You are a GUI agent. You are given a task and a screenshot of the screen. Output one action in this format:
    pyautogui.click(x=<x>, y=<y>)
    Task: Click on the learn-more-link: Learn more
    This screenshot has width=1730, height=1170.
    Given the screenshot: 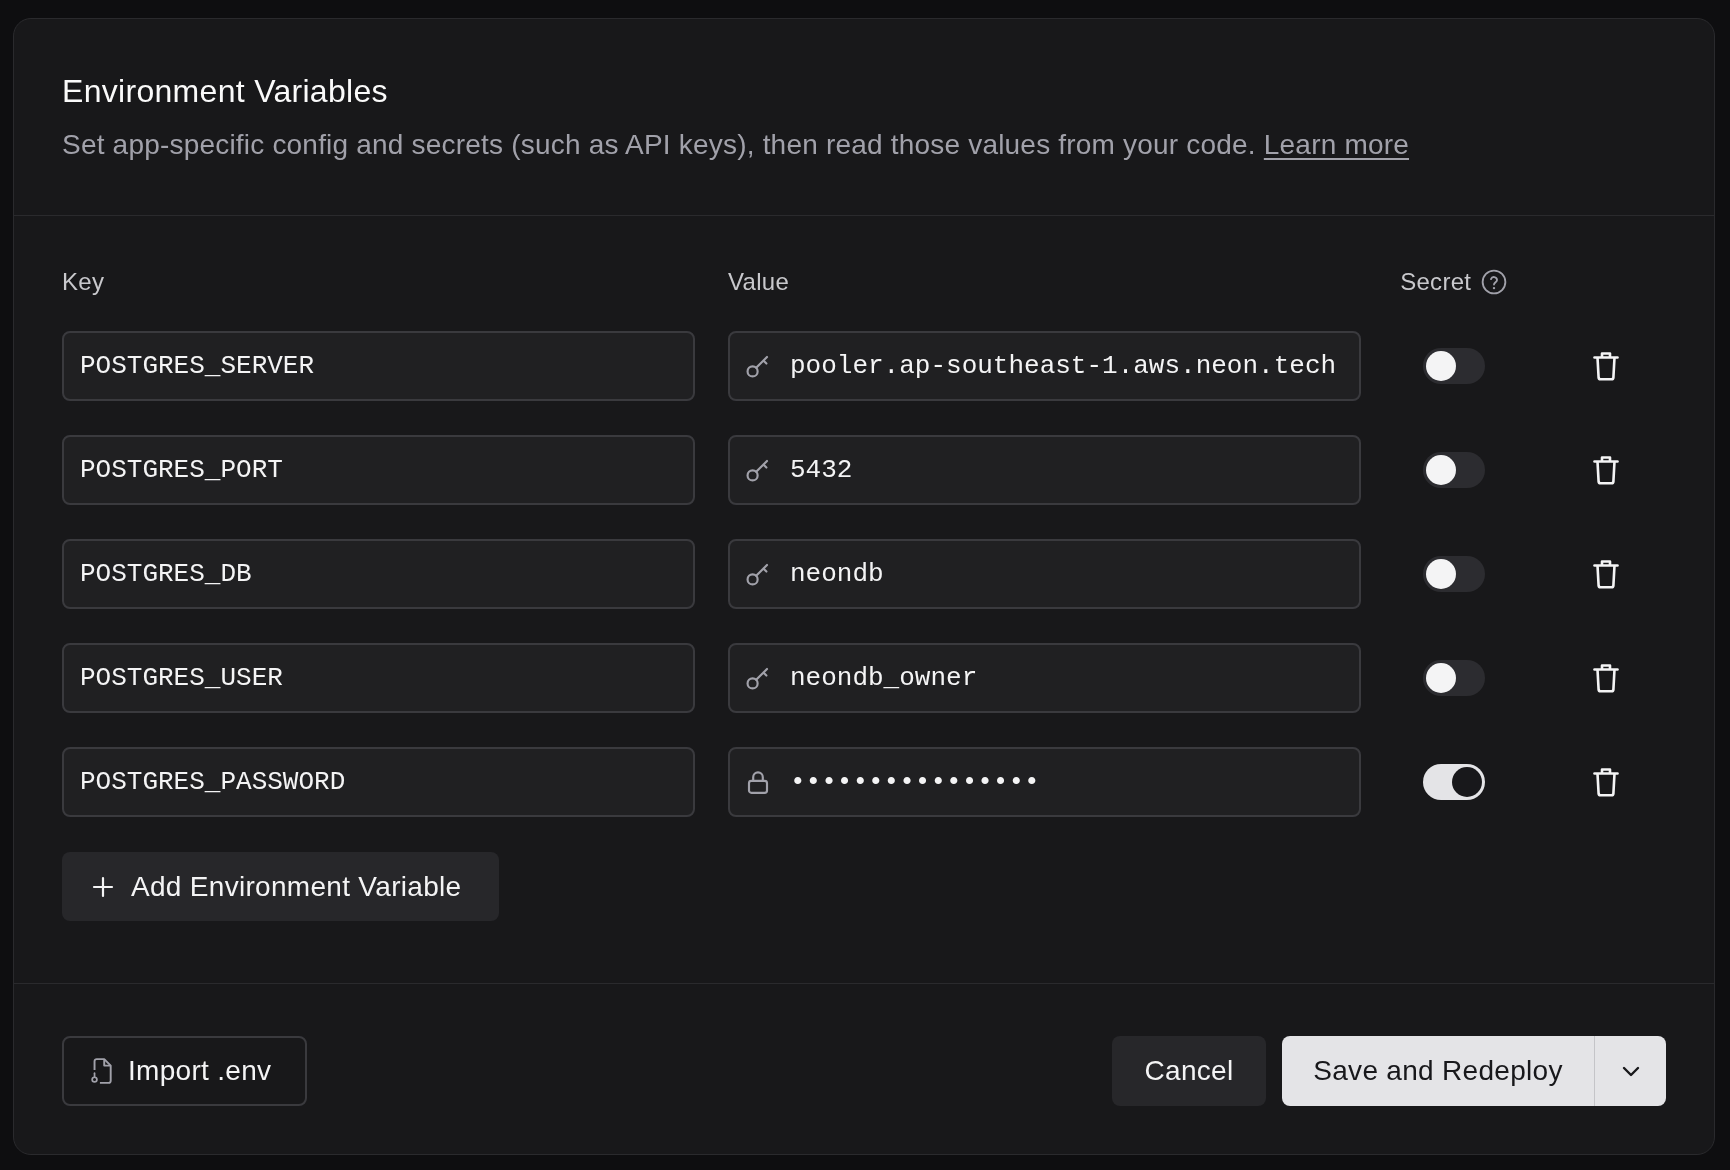 What is the action you would take?
    pyautogui.click(x=1336, y=144)
    